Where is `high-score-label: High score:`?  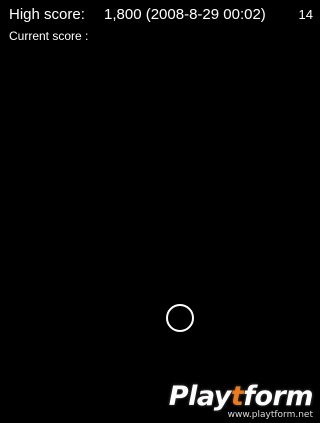 high-score-label: High score: is located at coordinates (47, 14).